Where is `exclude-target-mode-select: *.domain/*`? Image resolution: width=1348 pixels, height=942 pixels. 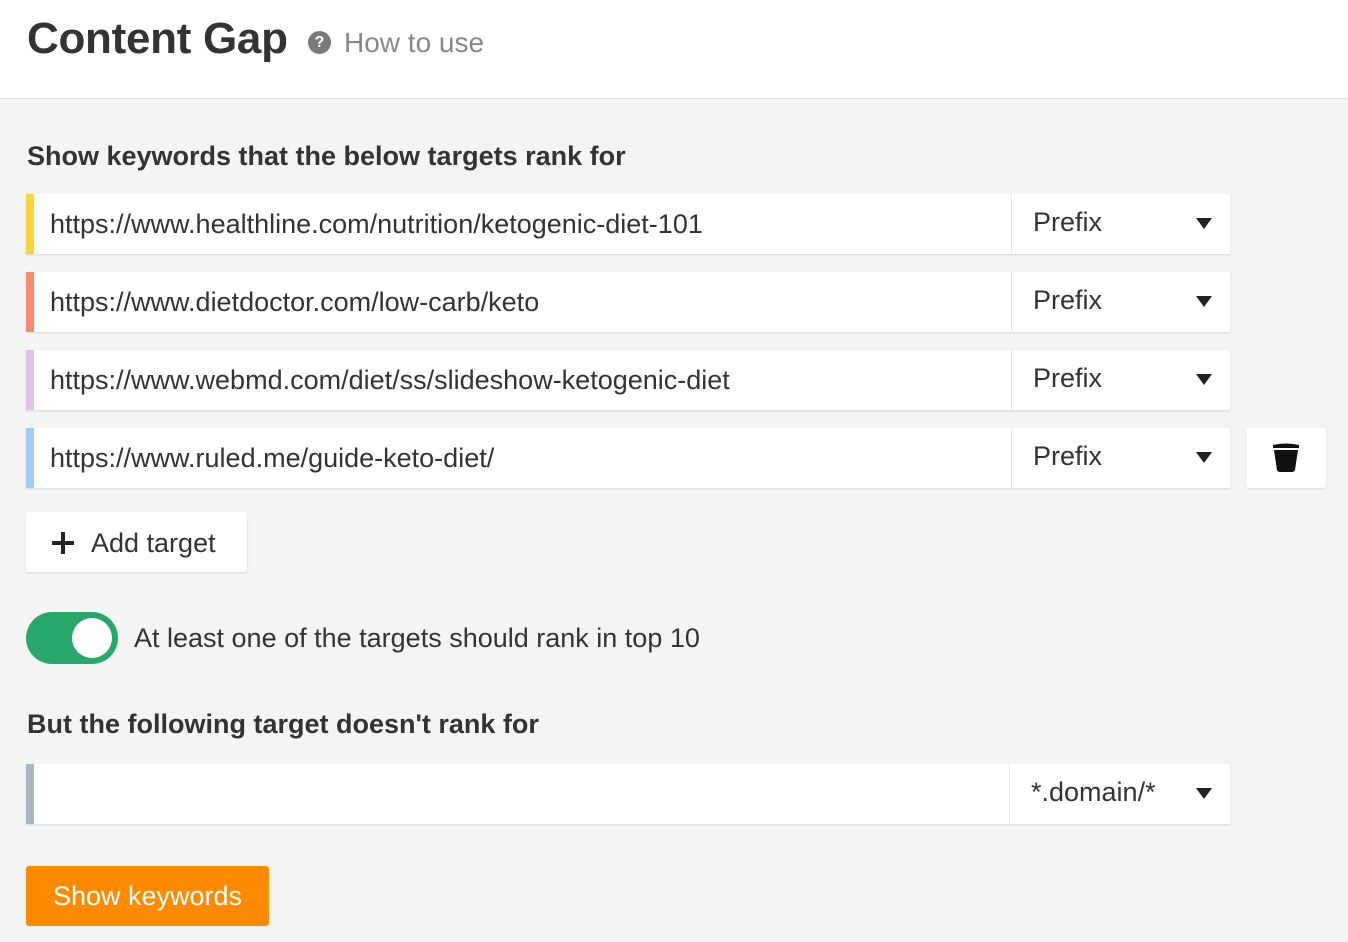
exclude-target-mode-select: *.domain/* is located at coordinates (1119, 794).